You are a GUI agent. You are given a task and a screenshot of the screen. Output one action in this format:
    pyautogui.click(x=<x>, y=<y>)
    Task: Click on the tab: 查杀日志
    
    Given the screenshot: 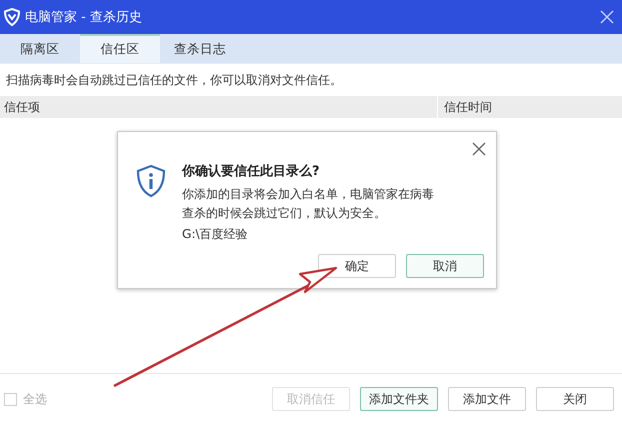 What is the action you would take?
    pyautogui.click(x=200, y=48)
    